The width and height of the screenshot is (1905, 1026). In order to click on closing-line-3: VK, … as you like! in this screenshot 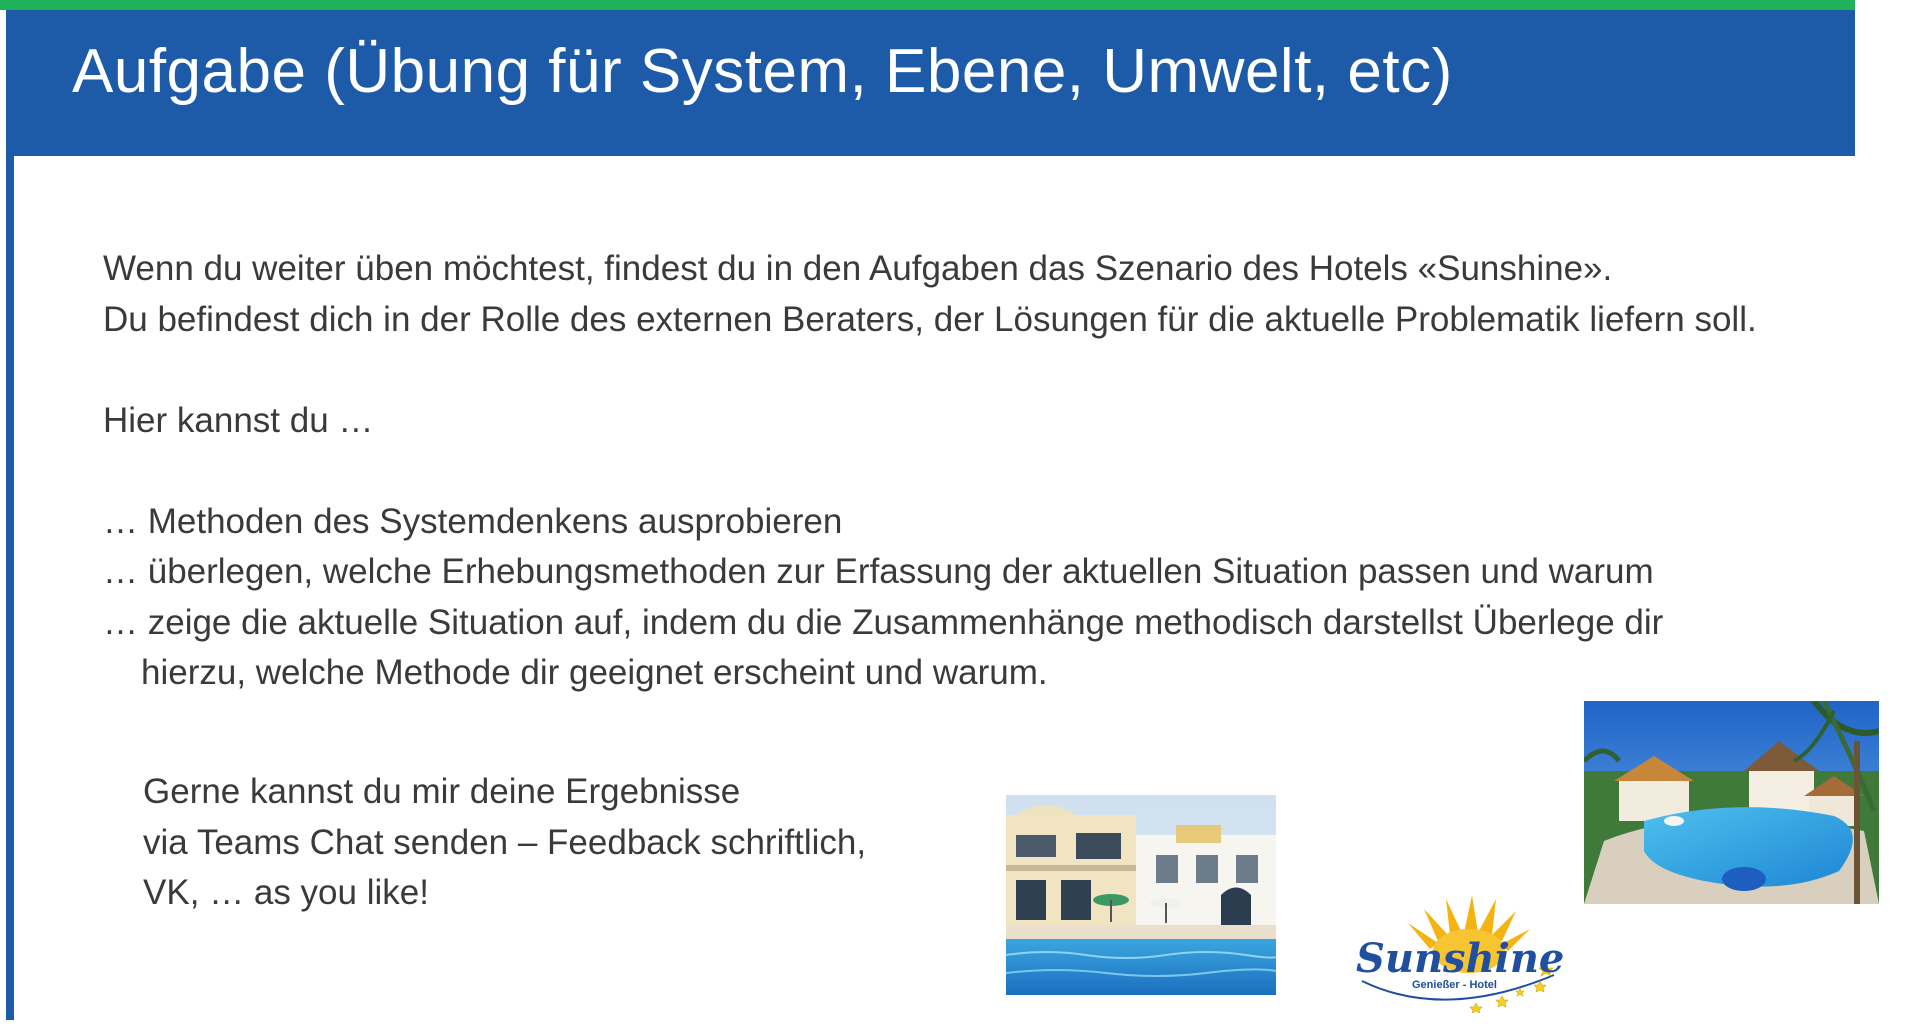, I will do `click(286, 892)`.